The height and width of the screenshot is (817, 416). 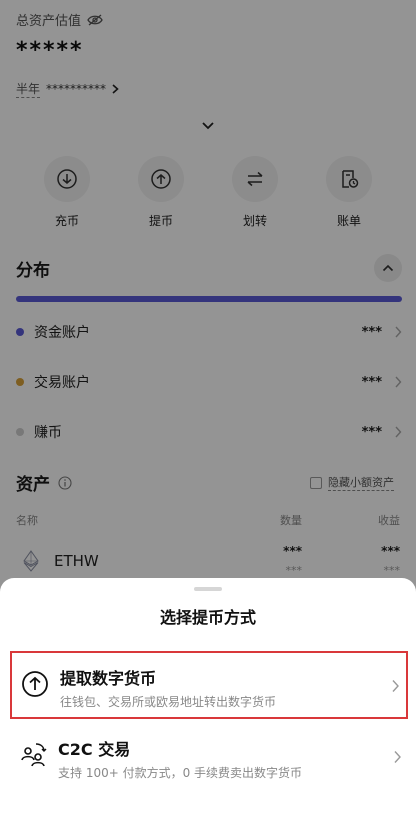 I want to click on option-title: 提取数字货币, so click(x=108, y=678).